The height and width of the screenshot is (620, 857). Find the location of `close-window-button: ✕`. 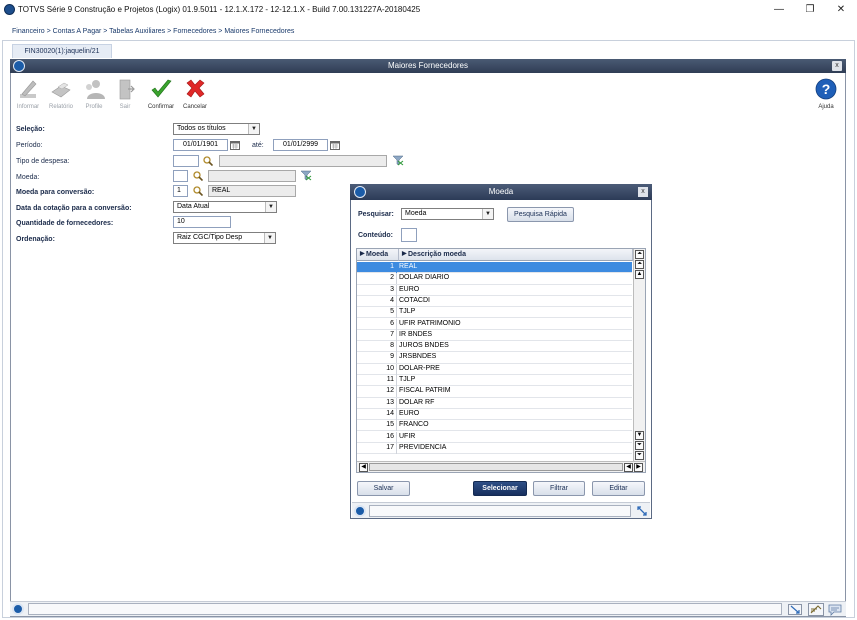

close-window-button: ✕ is located at coordinates (841, 9).